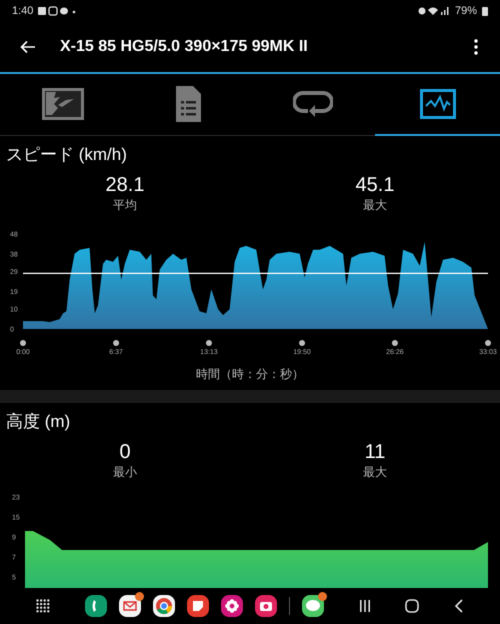  What do you see at coordinates (231, 606) in the screenshot?
I see `flower-app-icon` at bounding box center [231, 606].